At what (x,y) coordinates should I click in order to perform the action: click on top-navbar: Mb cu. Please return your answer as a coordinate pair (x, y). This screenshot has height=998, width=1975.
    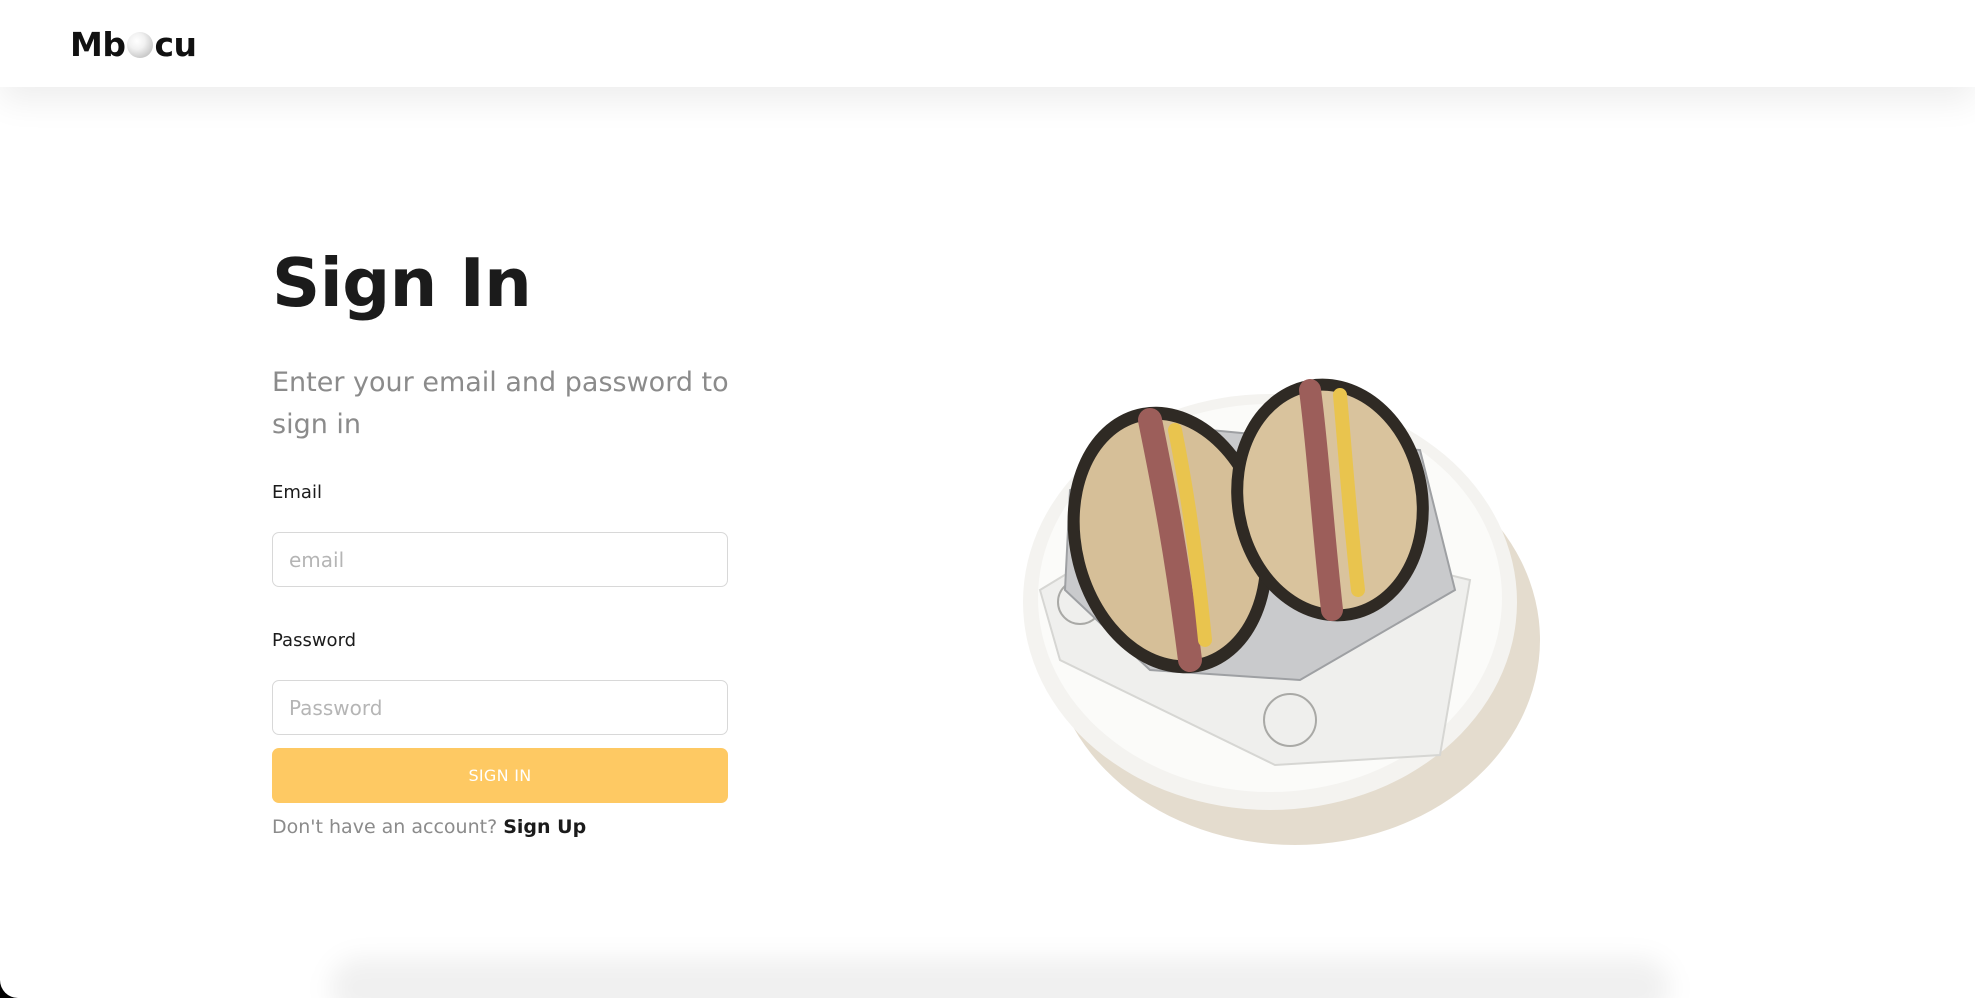
    Looking at the image, I should click on (987, 43).